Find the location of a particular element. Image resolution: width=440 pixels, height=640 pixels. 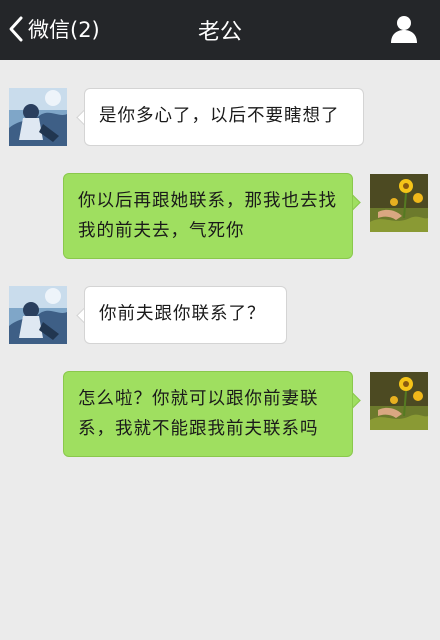

message-bubble-outgoing: 怎么啦？你就可以跟你前妻联系，我就不能跟我前夫联系吗 is located at coordinates (208, 414).